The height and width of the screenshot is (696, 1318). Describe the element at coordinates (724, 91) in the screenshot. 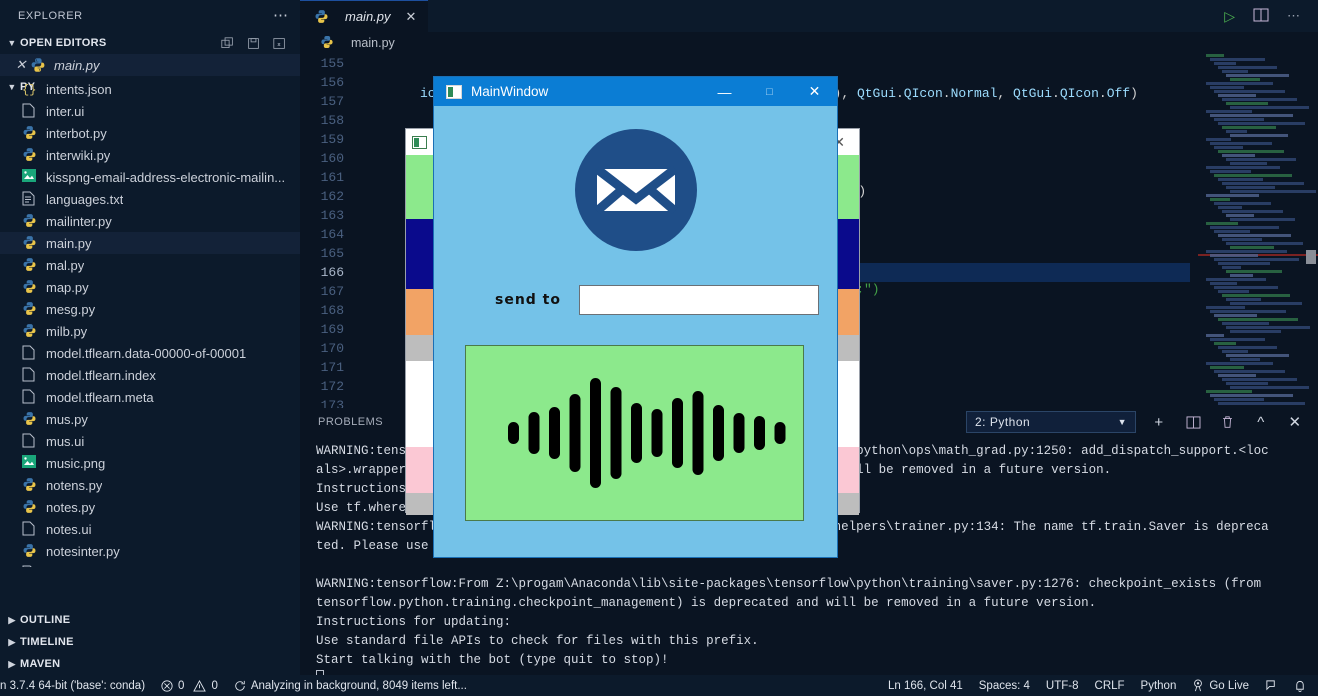

I see `minimize-button: —` at that location.